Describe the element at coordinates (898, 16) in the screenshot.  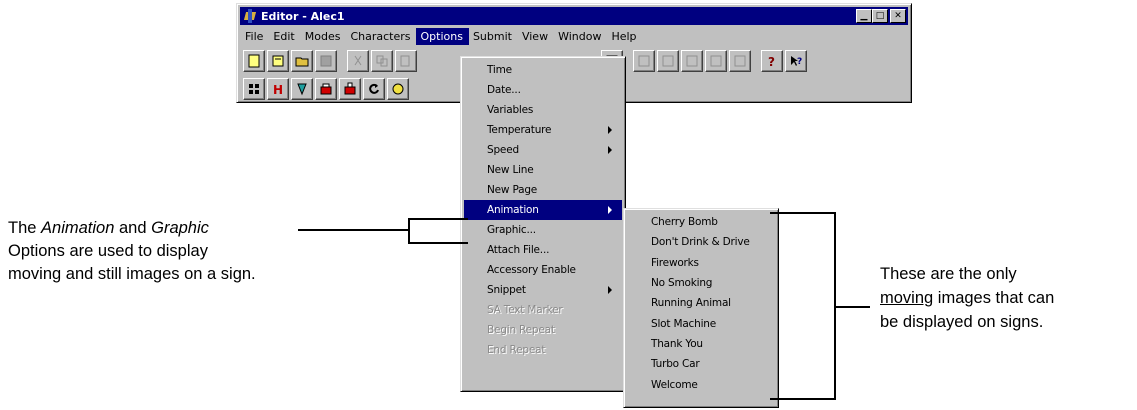
I see `close-button: ✕` at that location.